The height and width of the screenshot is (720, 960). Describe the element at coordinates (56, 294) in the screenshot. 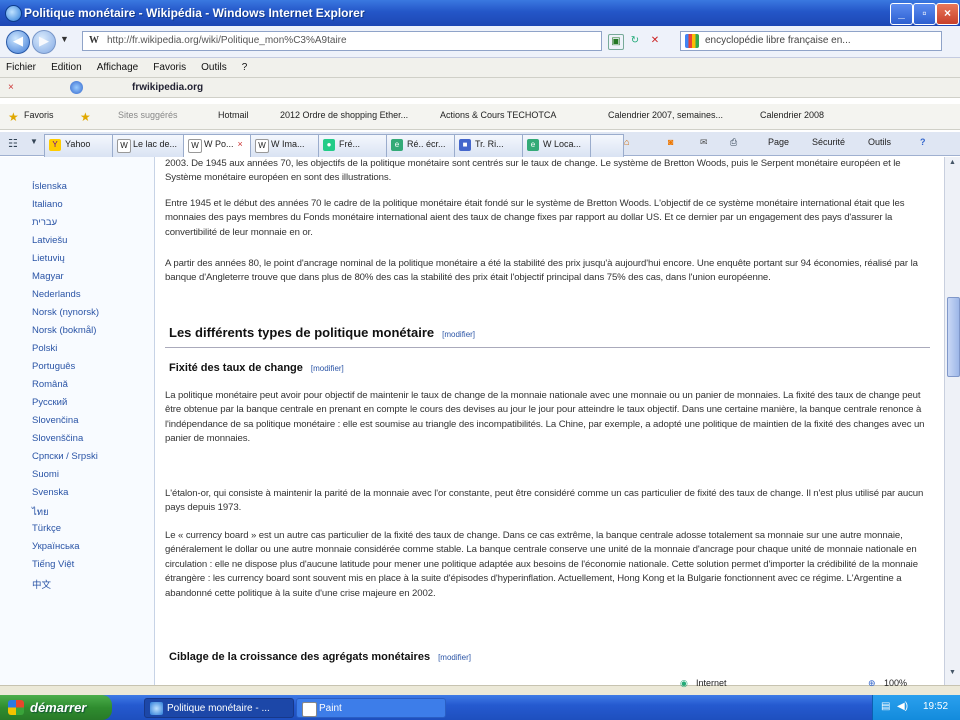

I see `lang-link: Nederlands` at that location.